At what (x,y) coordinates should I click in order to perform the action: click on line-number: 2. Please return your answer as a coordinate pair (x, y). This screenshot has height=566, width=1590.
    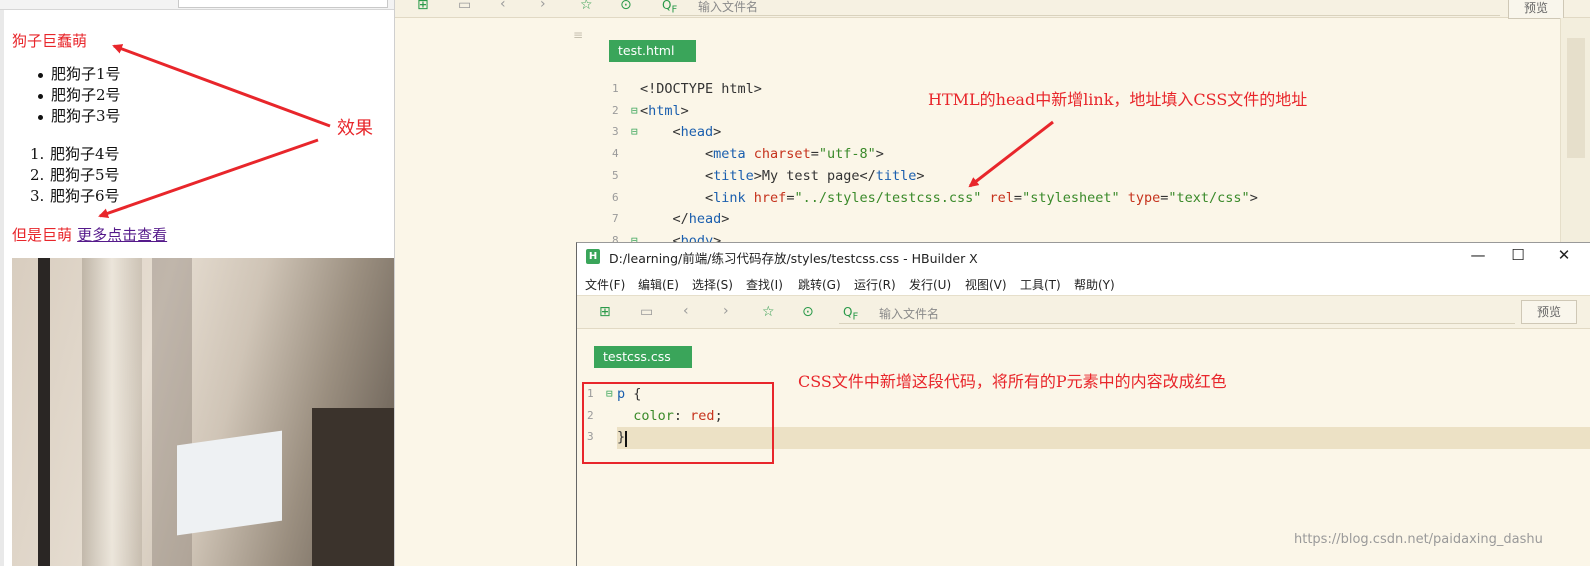
    Looking at the image, I should click on (615, 110).